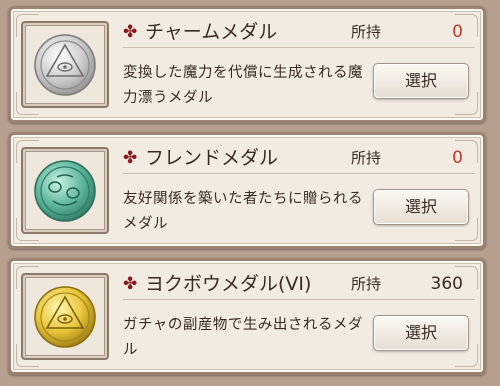 This screenshot has width=500, height=386. I want to click on teal-medal-icon, so click(65, 191).